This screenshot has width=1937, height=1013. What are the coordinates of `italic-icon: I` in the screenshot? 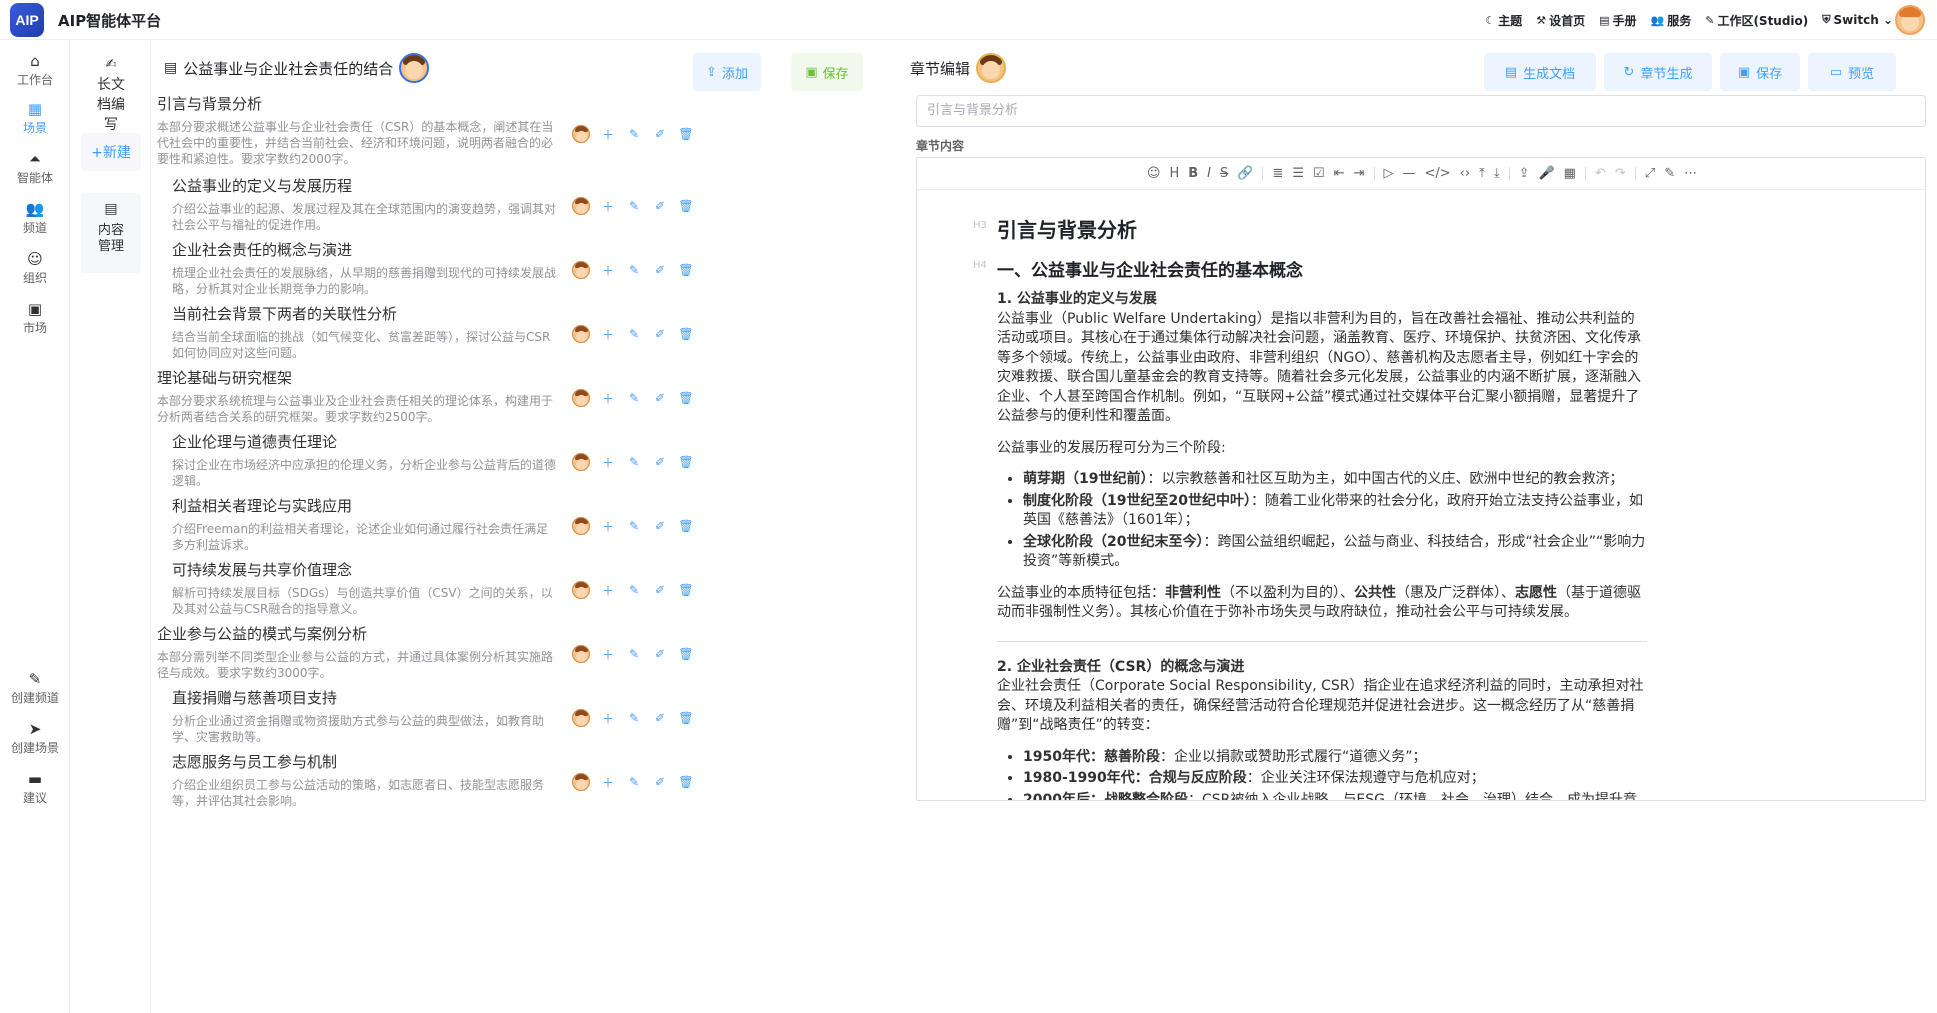 It's located at (1209, 173).